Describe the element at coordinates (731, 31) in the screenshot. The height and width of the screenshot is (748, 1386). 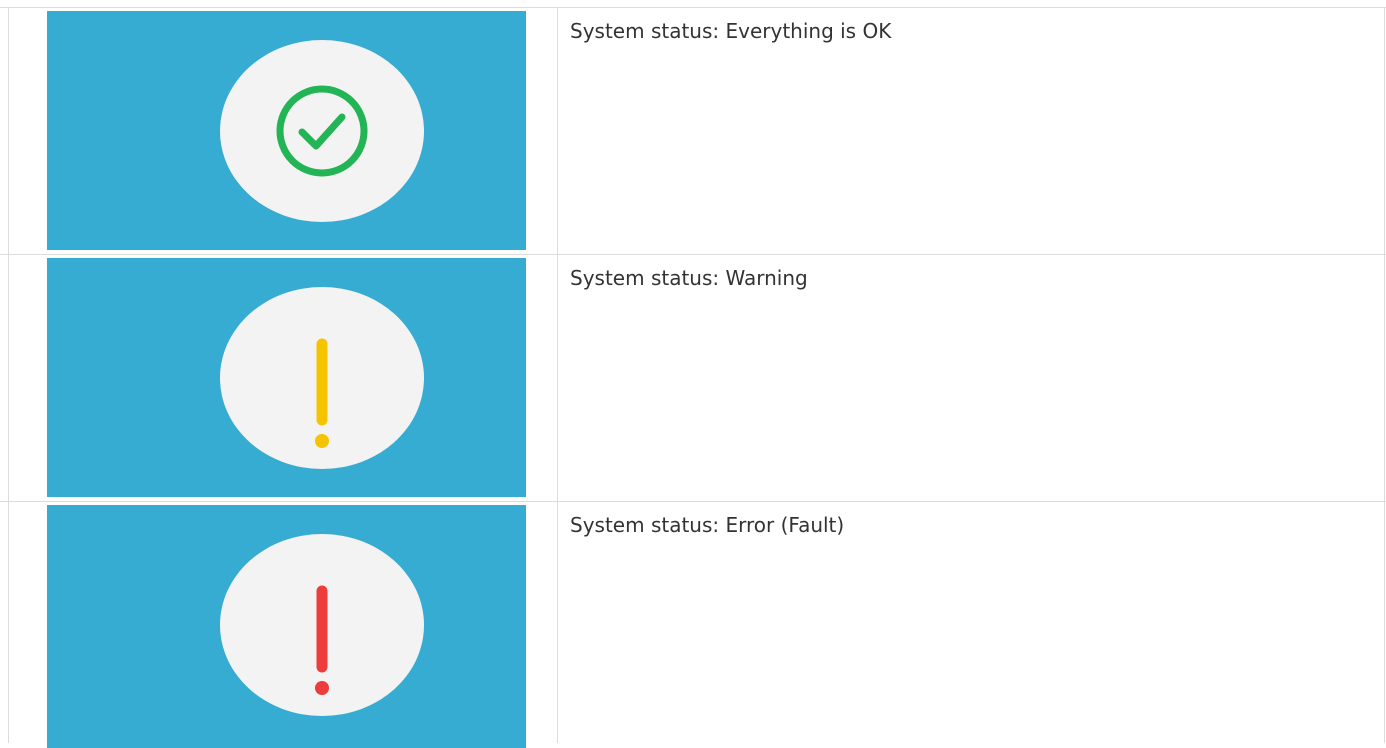
I see `status-description: System status: Everything is OK` at that location.